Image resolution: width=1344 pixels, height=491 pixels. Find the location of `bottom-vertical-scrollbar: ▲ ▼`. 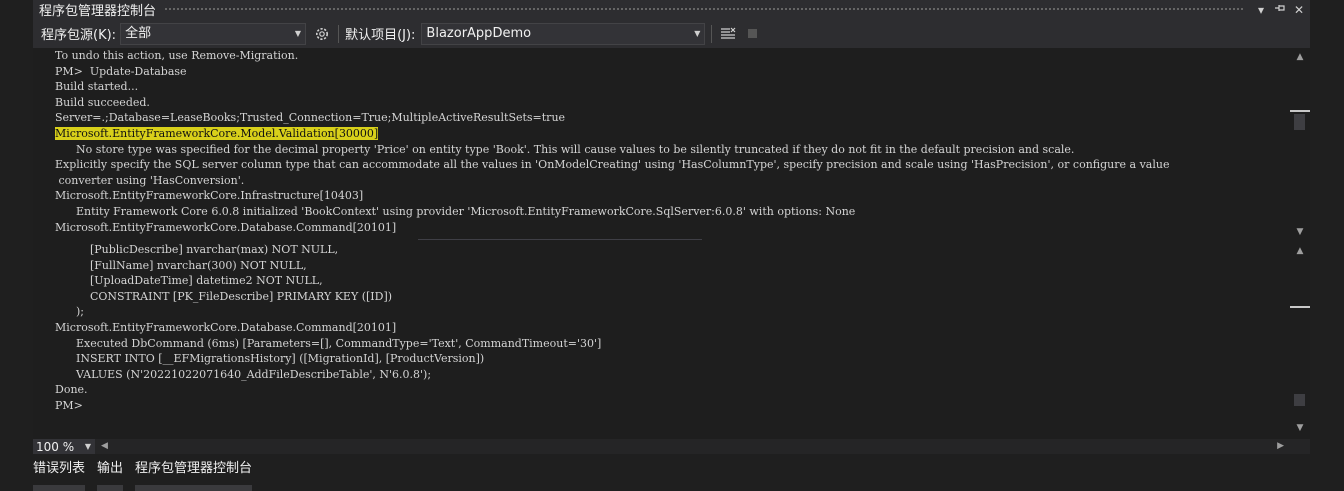

bottom-vertical-scrollbar: ▲ ▼ is located at coordinates (1300, 340).